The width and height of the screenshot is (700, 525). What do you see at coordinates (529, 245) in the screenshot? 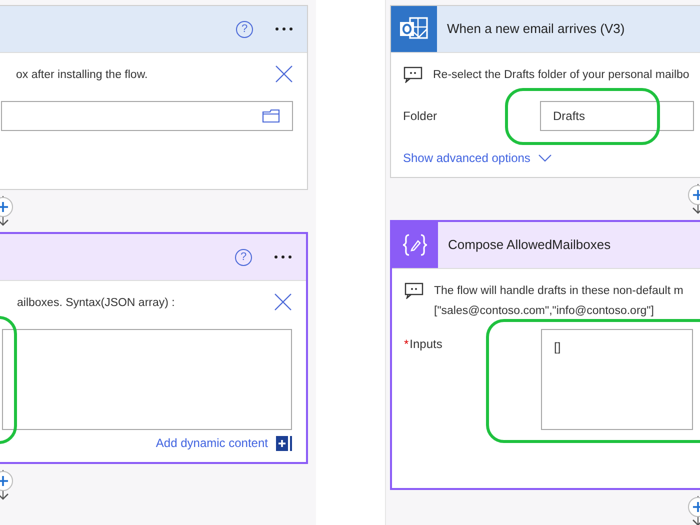
I see `card-title: Compose AllowedMailboxes` at bounding box center [529, 245].